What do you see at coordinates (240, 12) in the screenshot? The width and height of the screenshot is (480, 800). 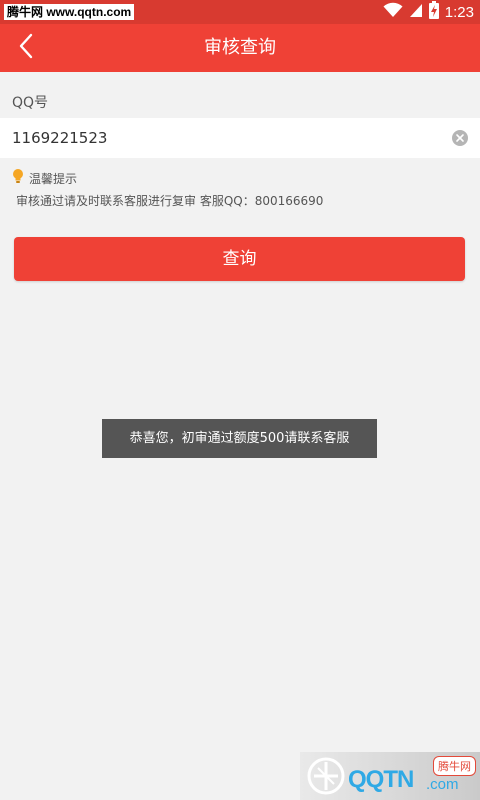 I see `status-bar: 腾牛网 www.qqtn.com 1:23` at bounding box center [240, 12].